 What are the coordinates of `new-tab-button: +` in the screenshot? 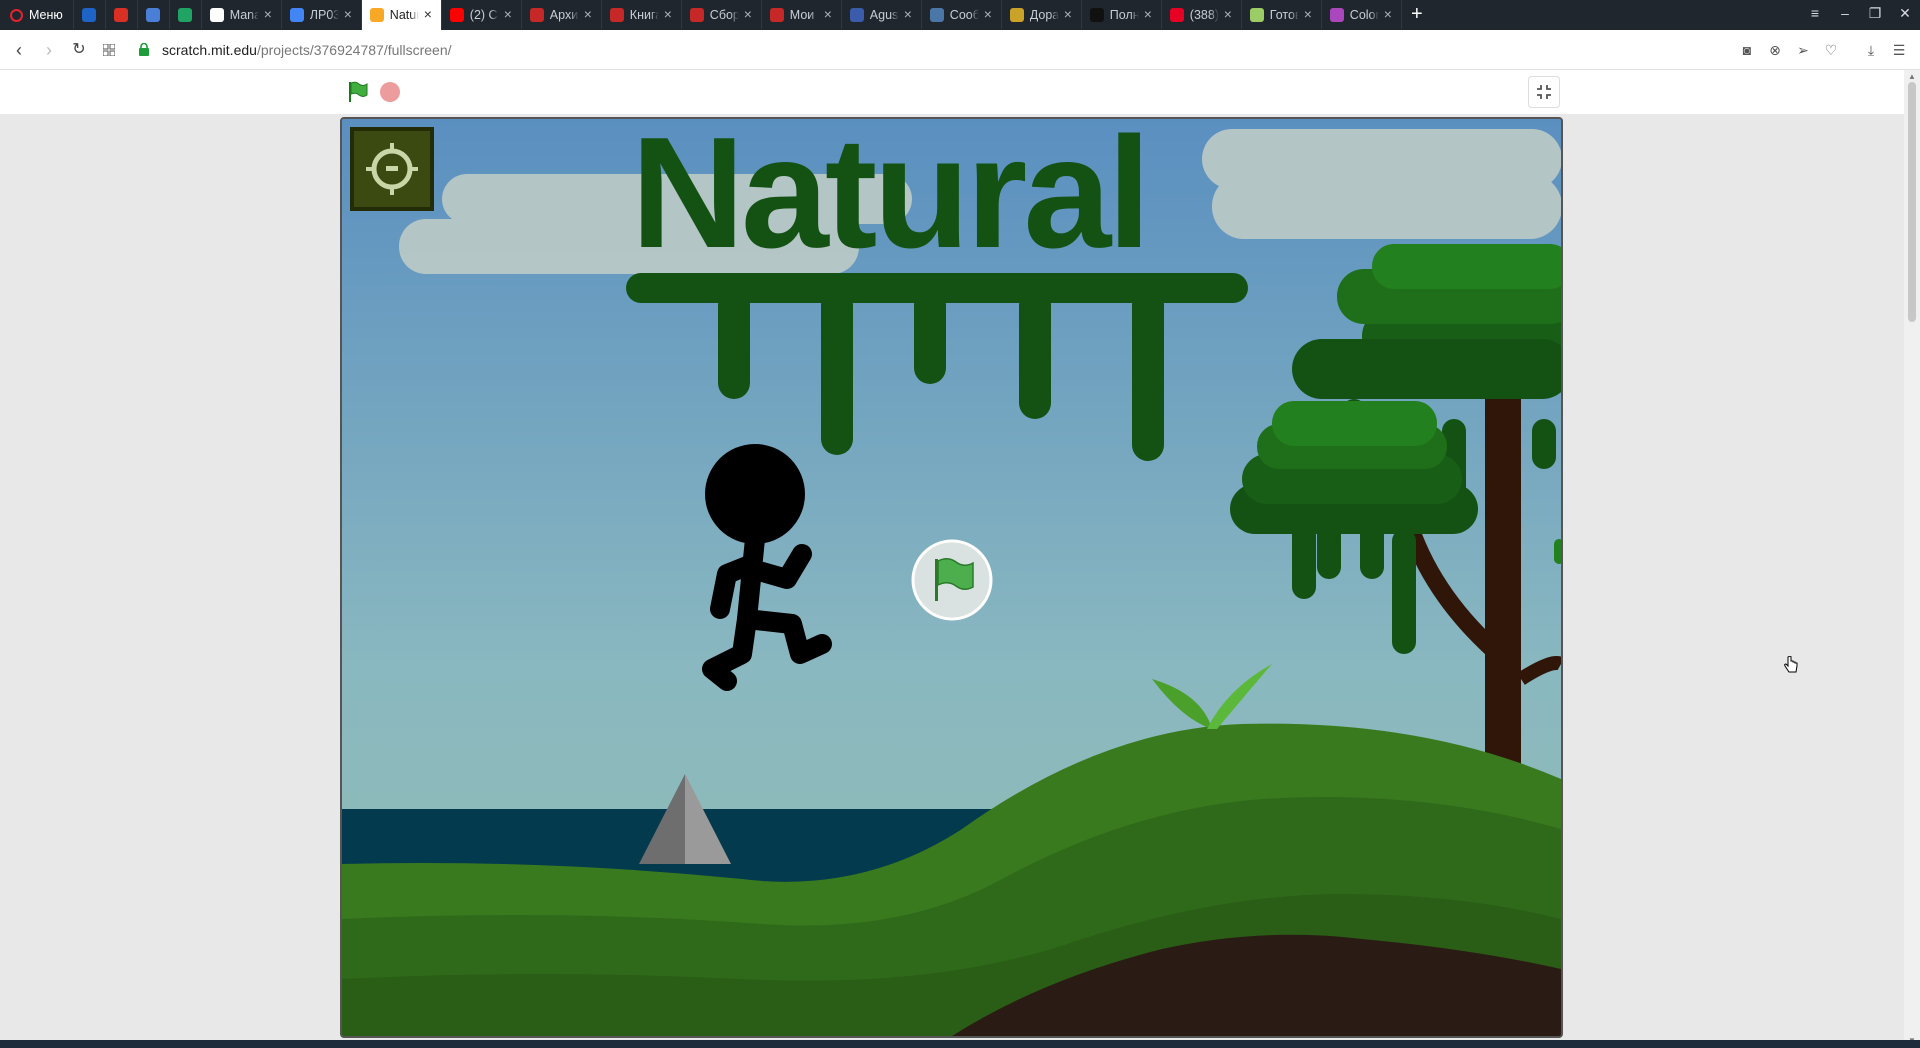 It's located at (1417, 15).